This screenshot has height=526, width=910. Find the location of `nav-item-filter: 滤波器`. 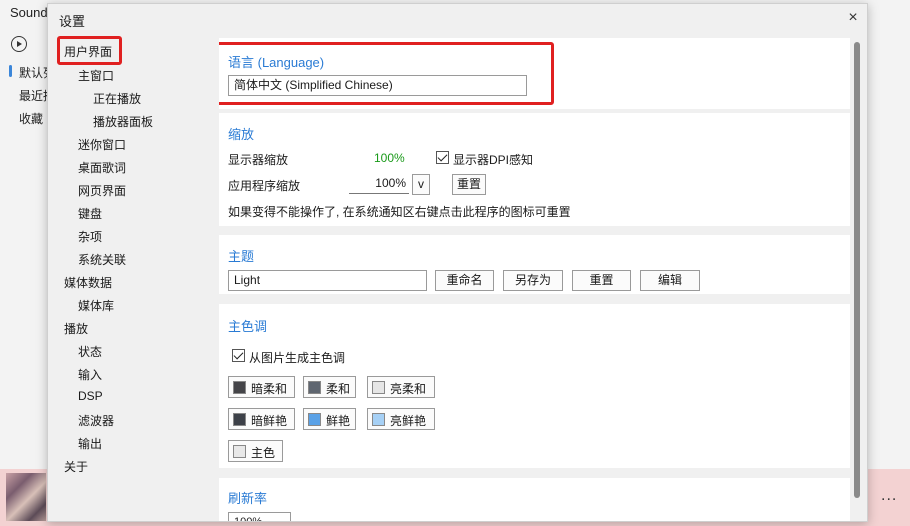

nav-item-filter: 滤波器 is located at coordinates (96, 420).